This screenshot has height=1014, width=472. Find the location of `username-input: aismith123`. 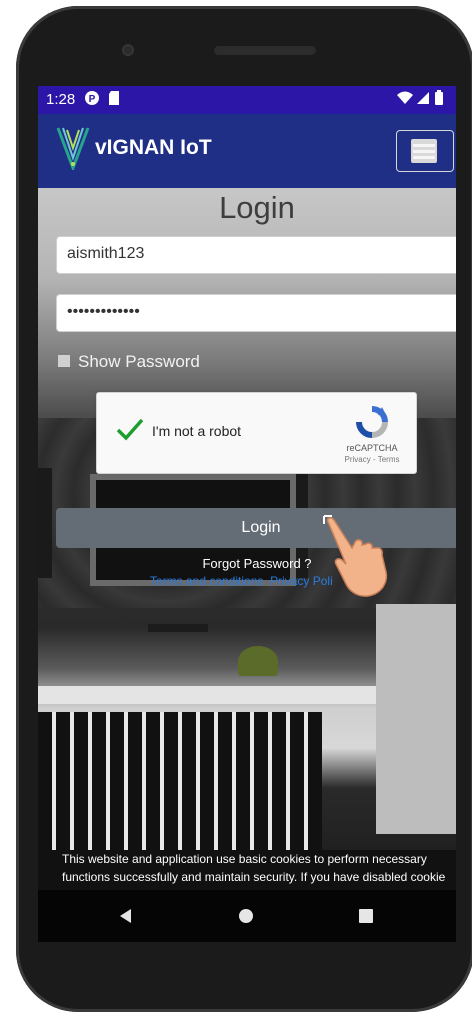

username-input: aismith123 is located at coordinates (256, 255).